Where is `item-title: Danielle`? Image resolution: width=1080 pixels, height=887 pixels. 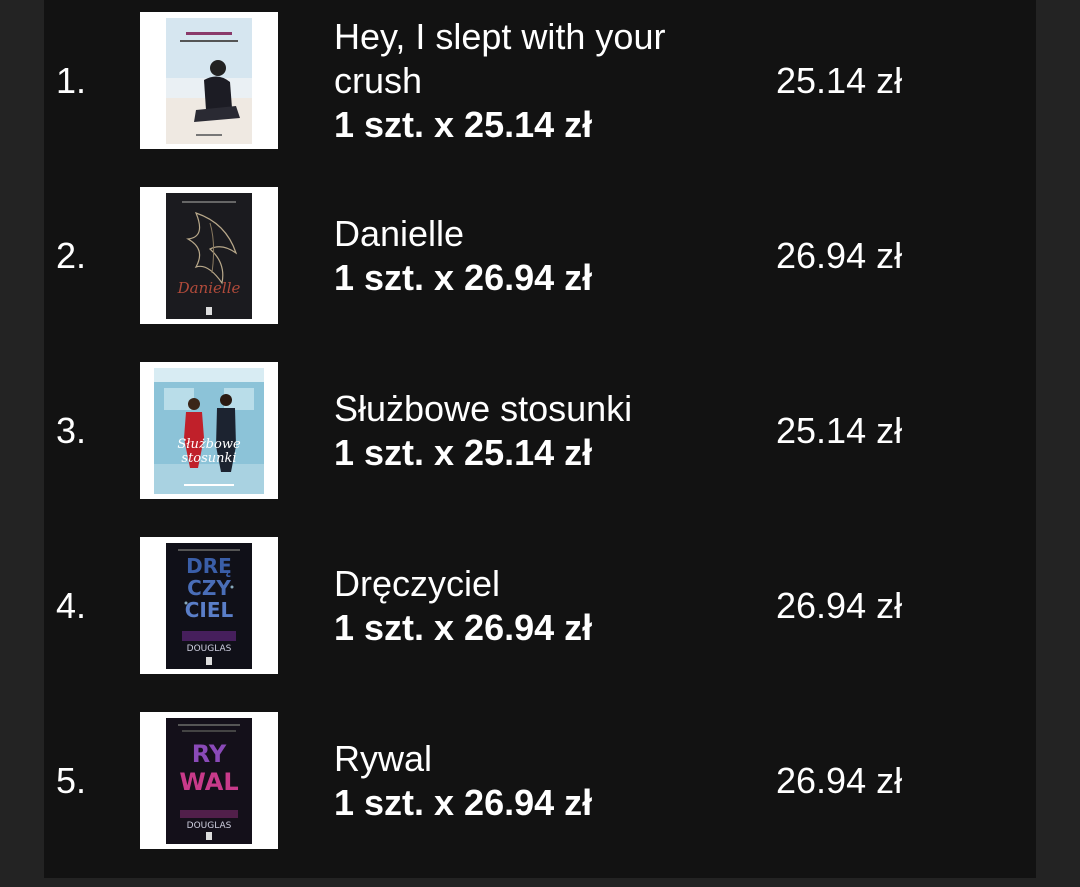
item-title: Danielle is located at coordinates (544, 234).